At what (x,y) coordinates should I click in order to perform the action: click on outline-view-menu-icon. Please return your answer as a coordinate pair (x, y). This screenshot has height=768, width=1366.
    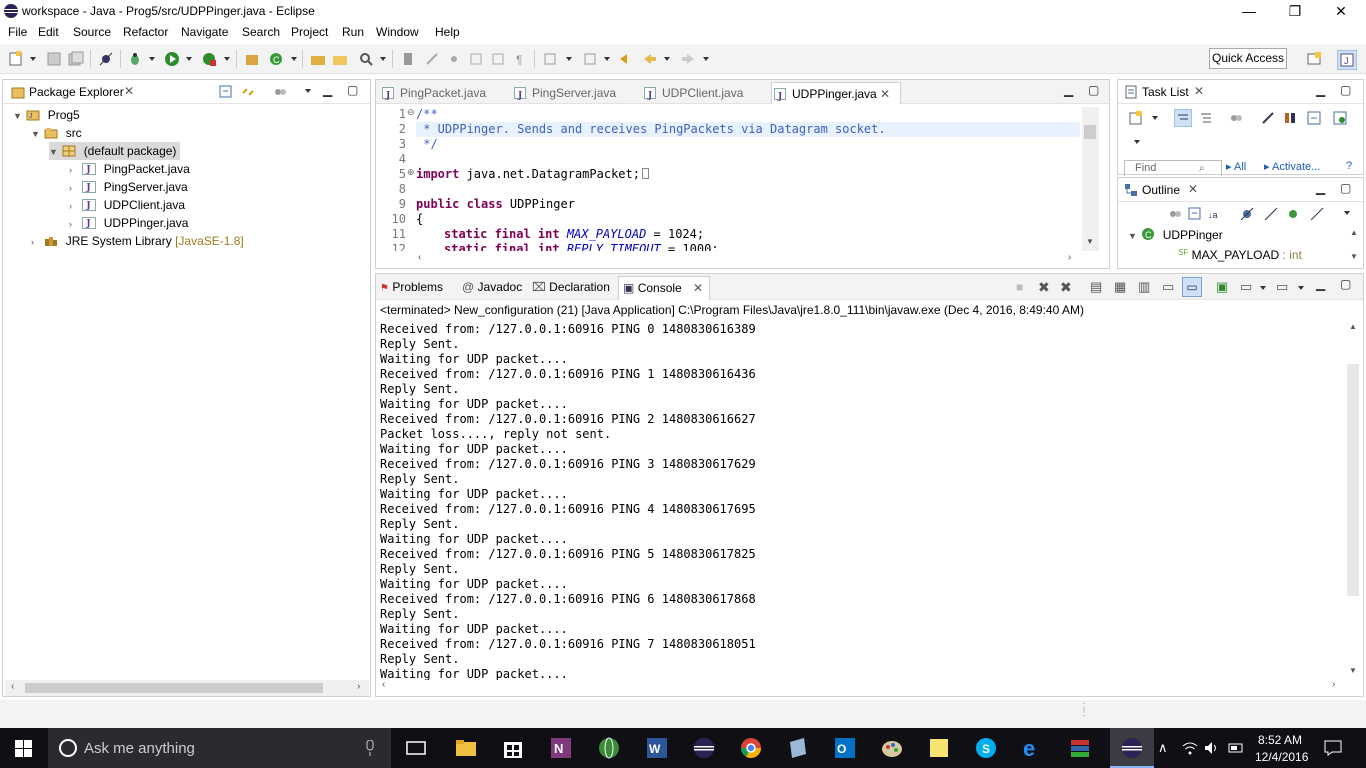
    Looking at the image, I should click on (1347, 213).